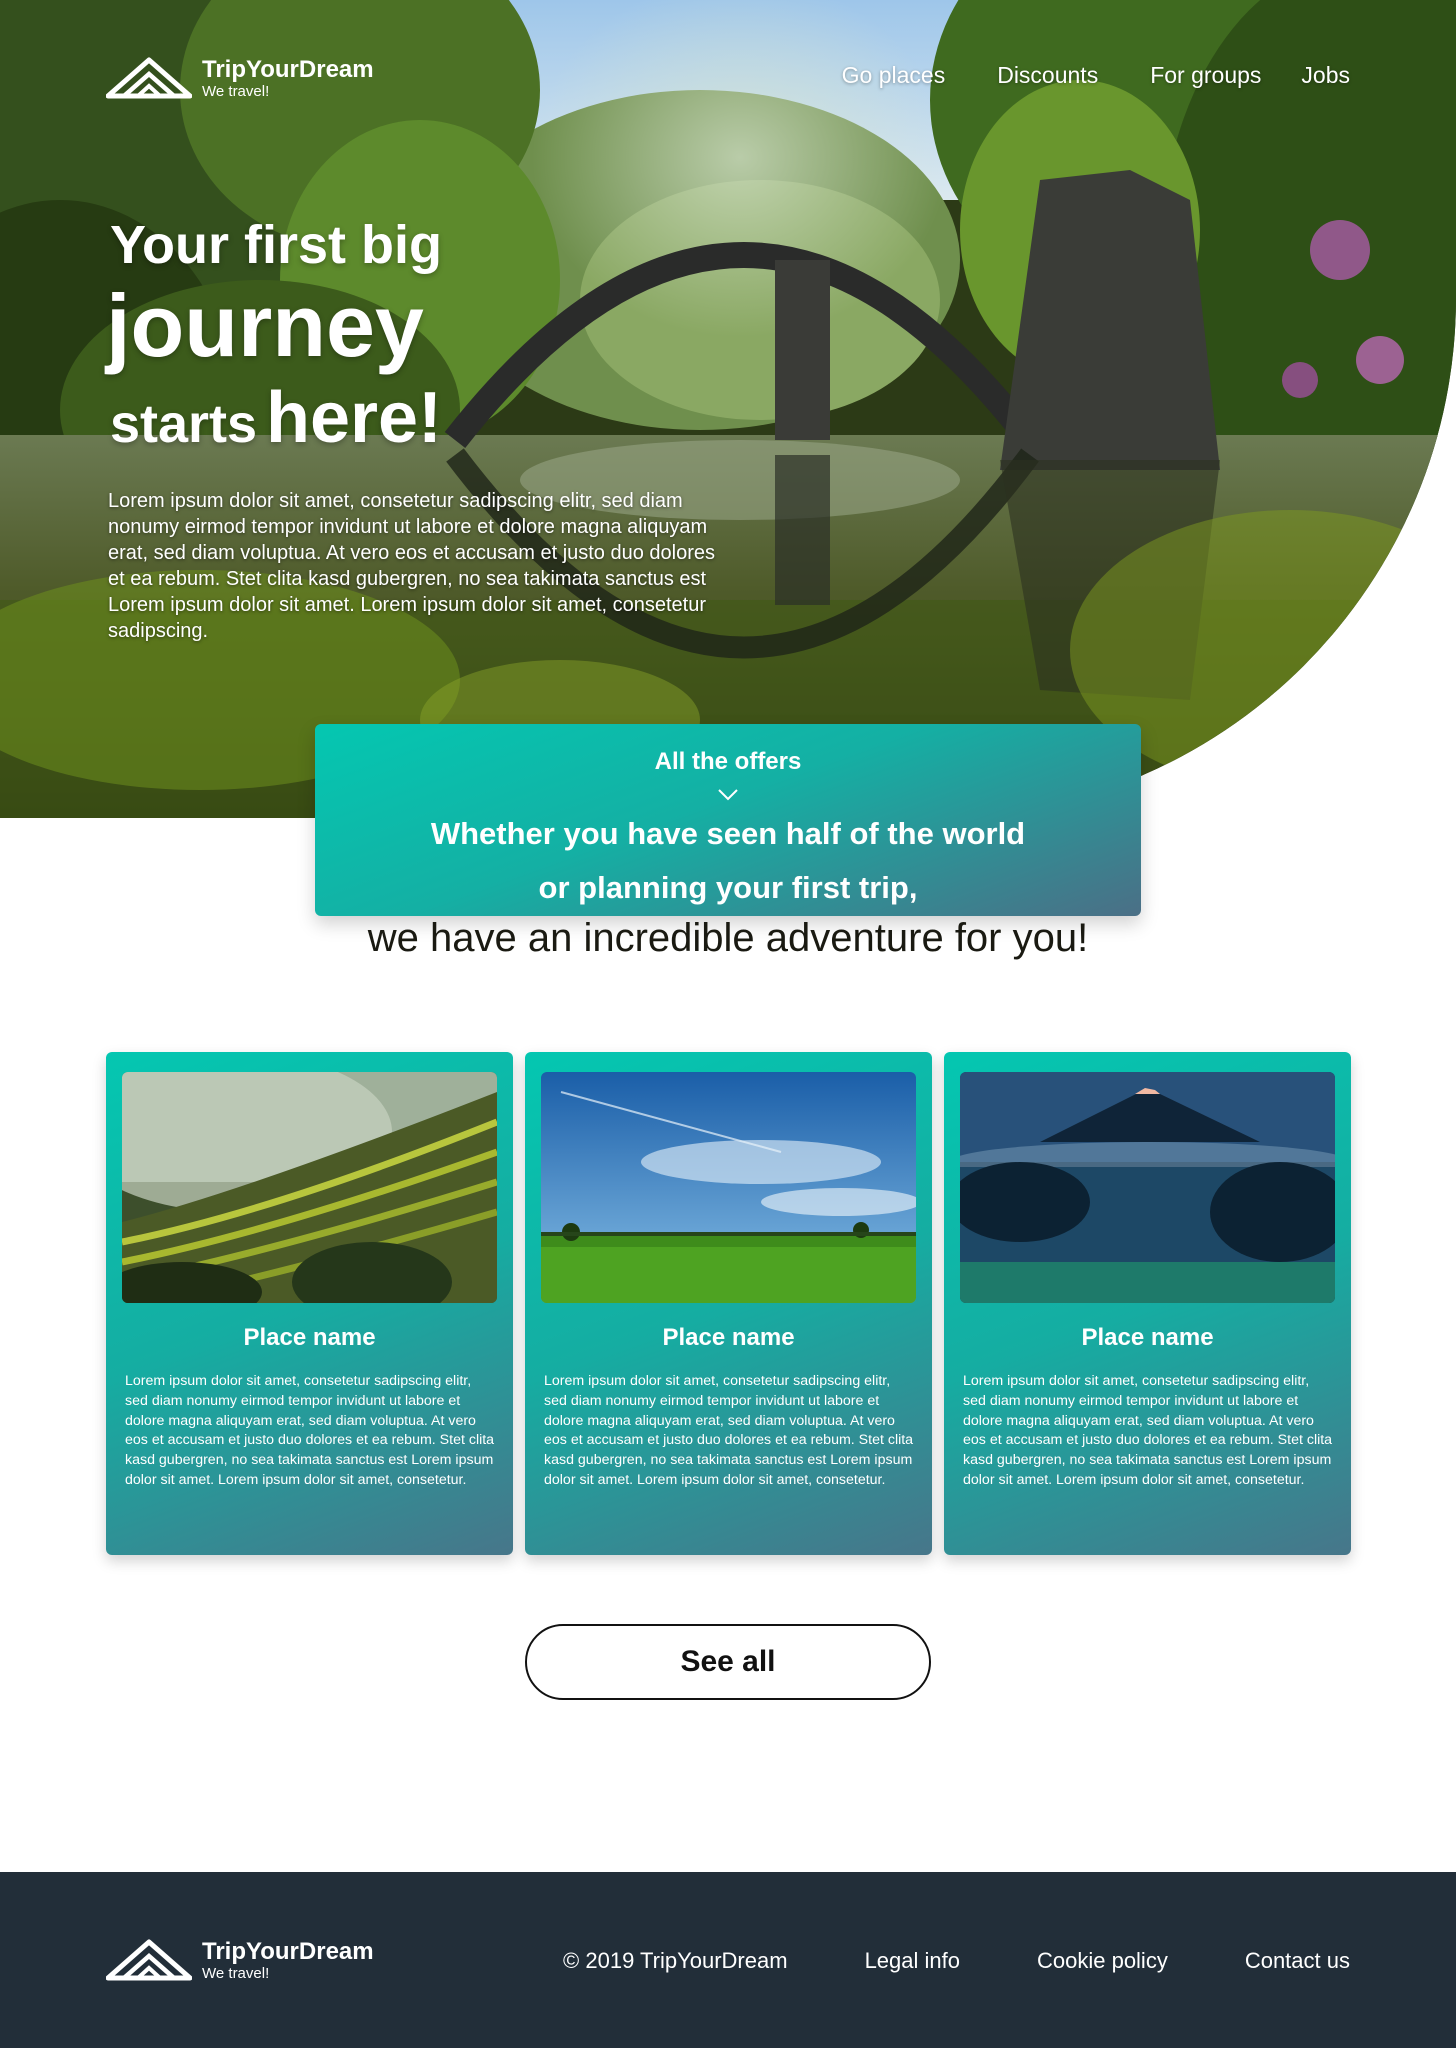 The width and height of the screenshot is (1456, 2048). Describe the element at coordinates (1147, 1187) in the screenshot. I see `misty-volcano-photo` at that location.